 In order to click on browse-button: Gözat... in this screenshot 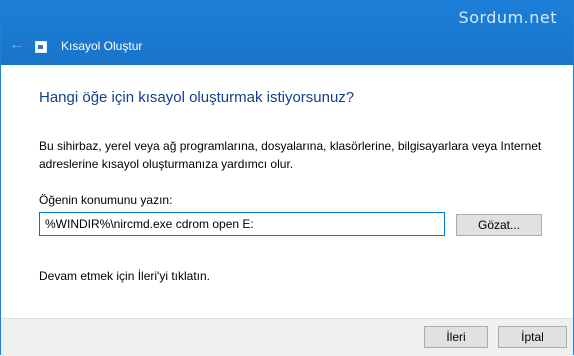, I will do `click(499, 225)`.